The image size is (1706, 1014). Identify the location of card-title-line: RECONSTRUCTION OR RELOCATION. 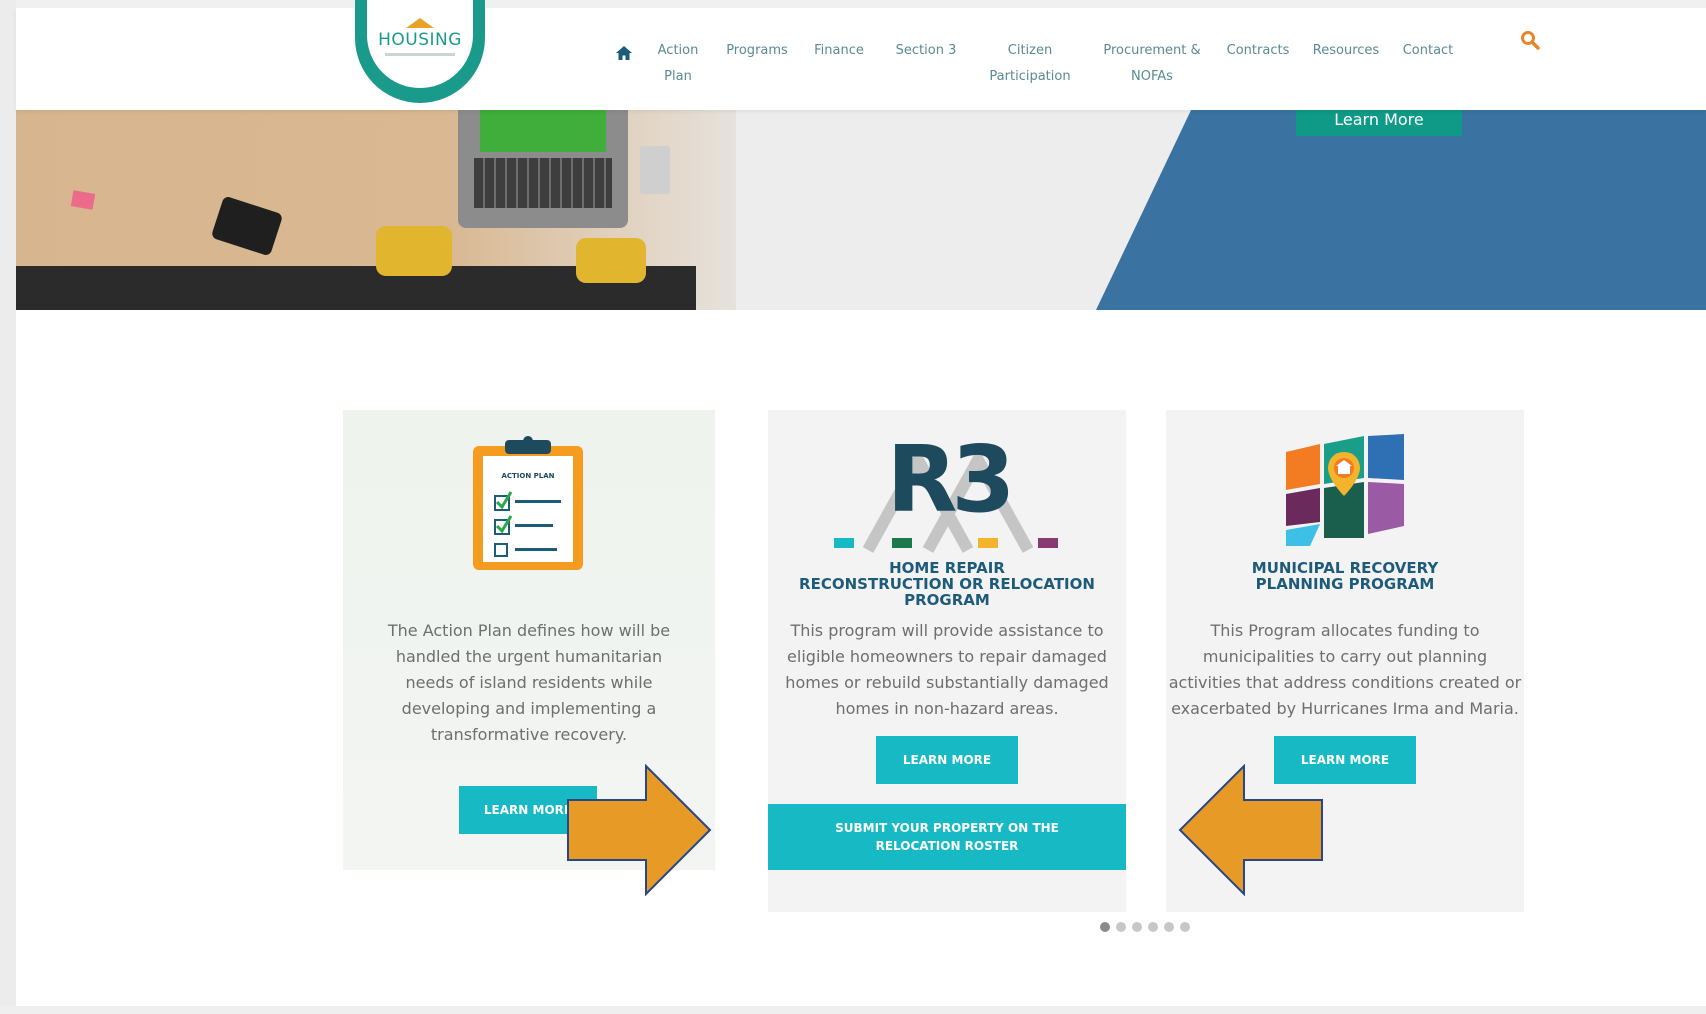
(947, 584).